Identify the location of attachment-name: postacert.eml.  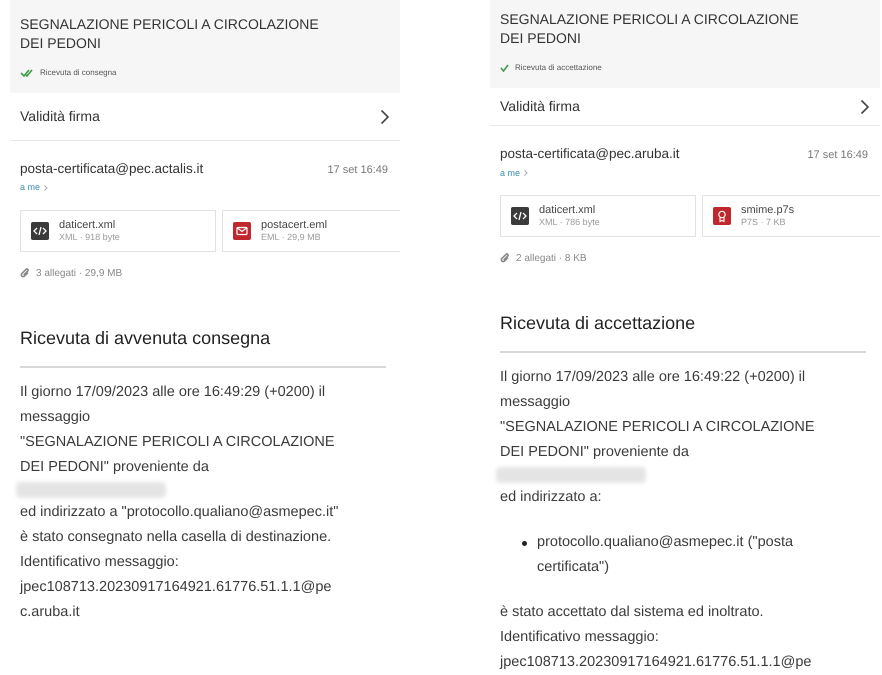
(294, 224).